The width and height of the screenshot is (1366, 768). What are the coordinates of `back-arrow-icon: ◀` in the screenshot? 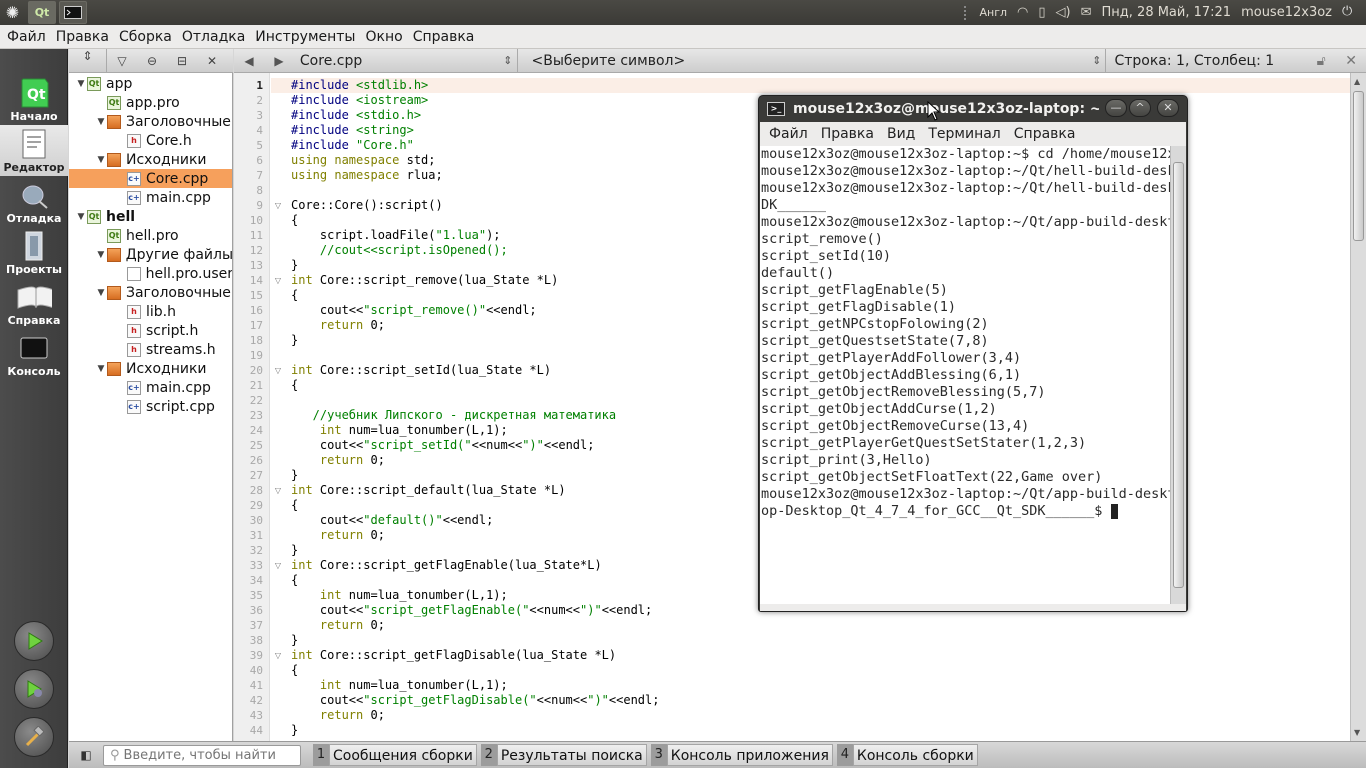 It's located at (249, 61).